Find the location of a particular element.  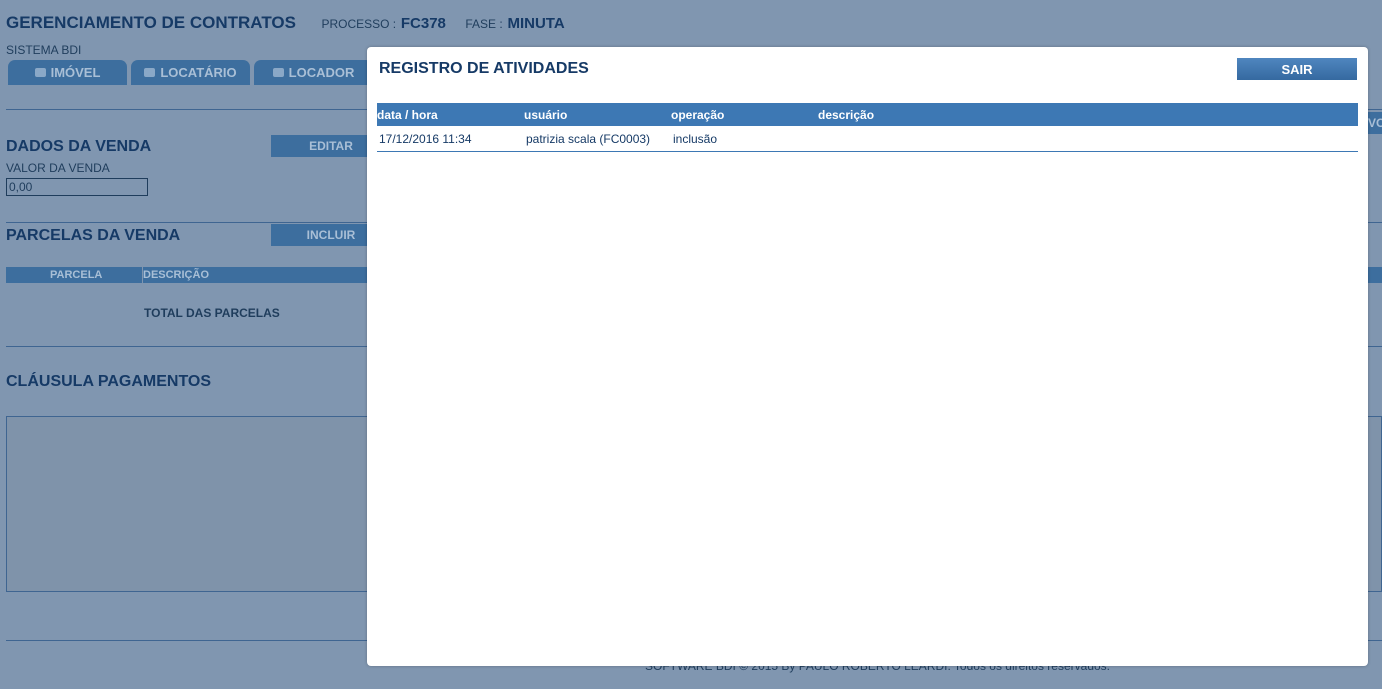

cell-operacao: inclusão is located at coordinates (695, 139).